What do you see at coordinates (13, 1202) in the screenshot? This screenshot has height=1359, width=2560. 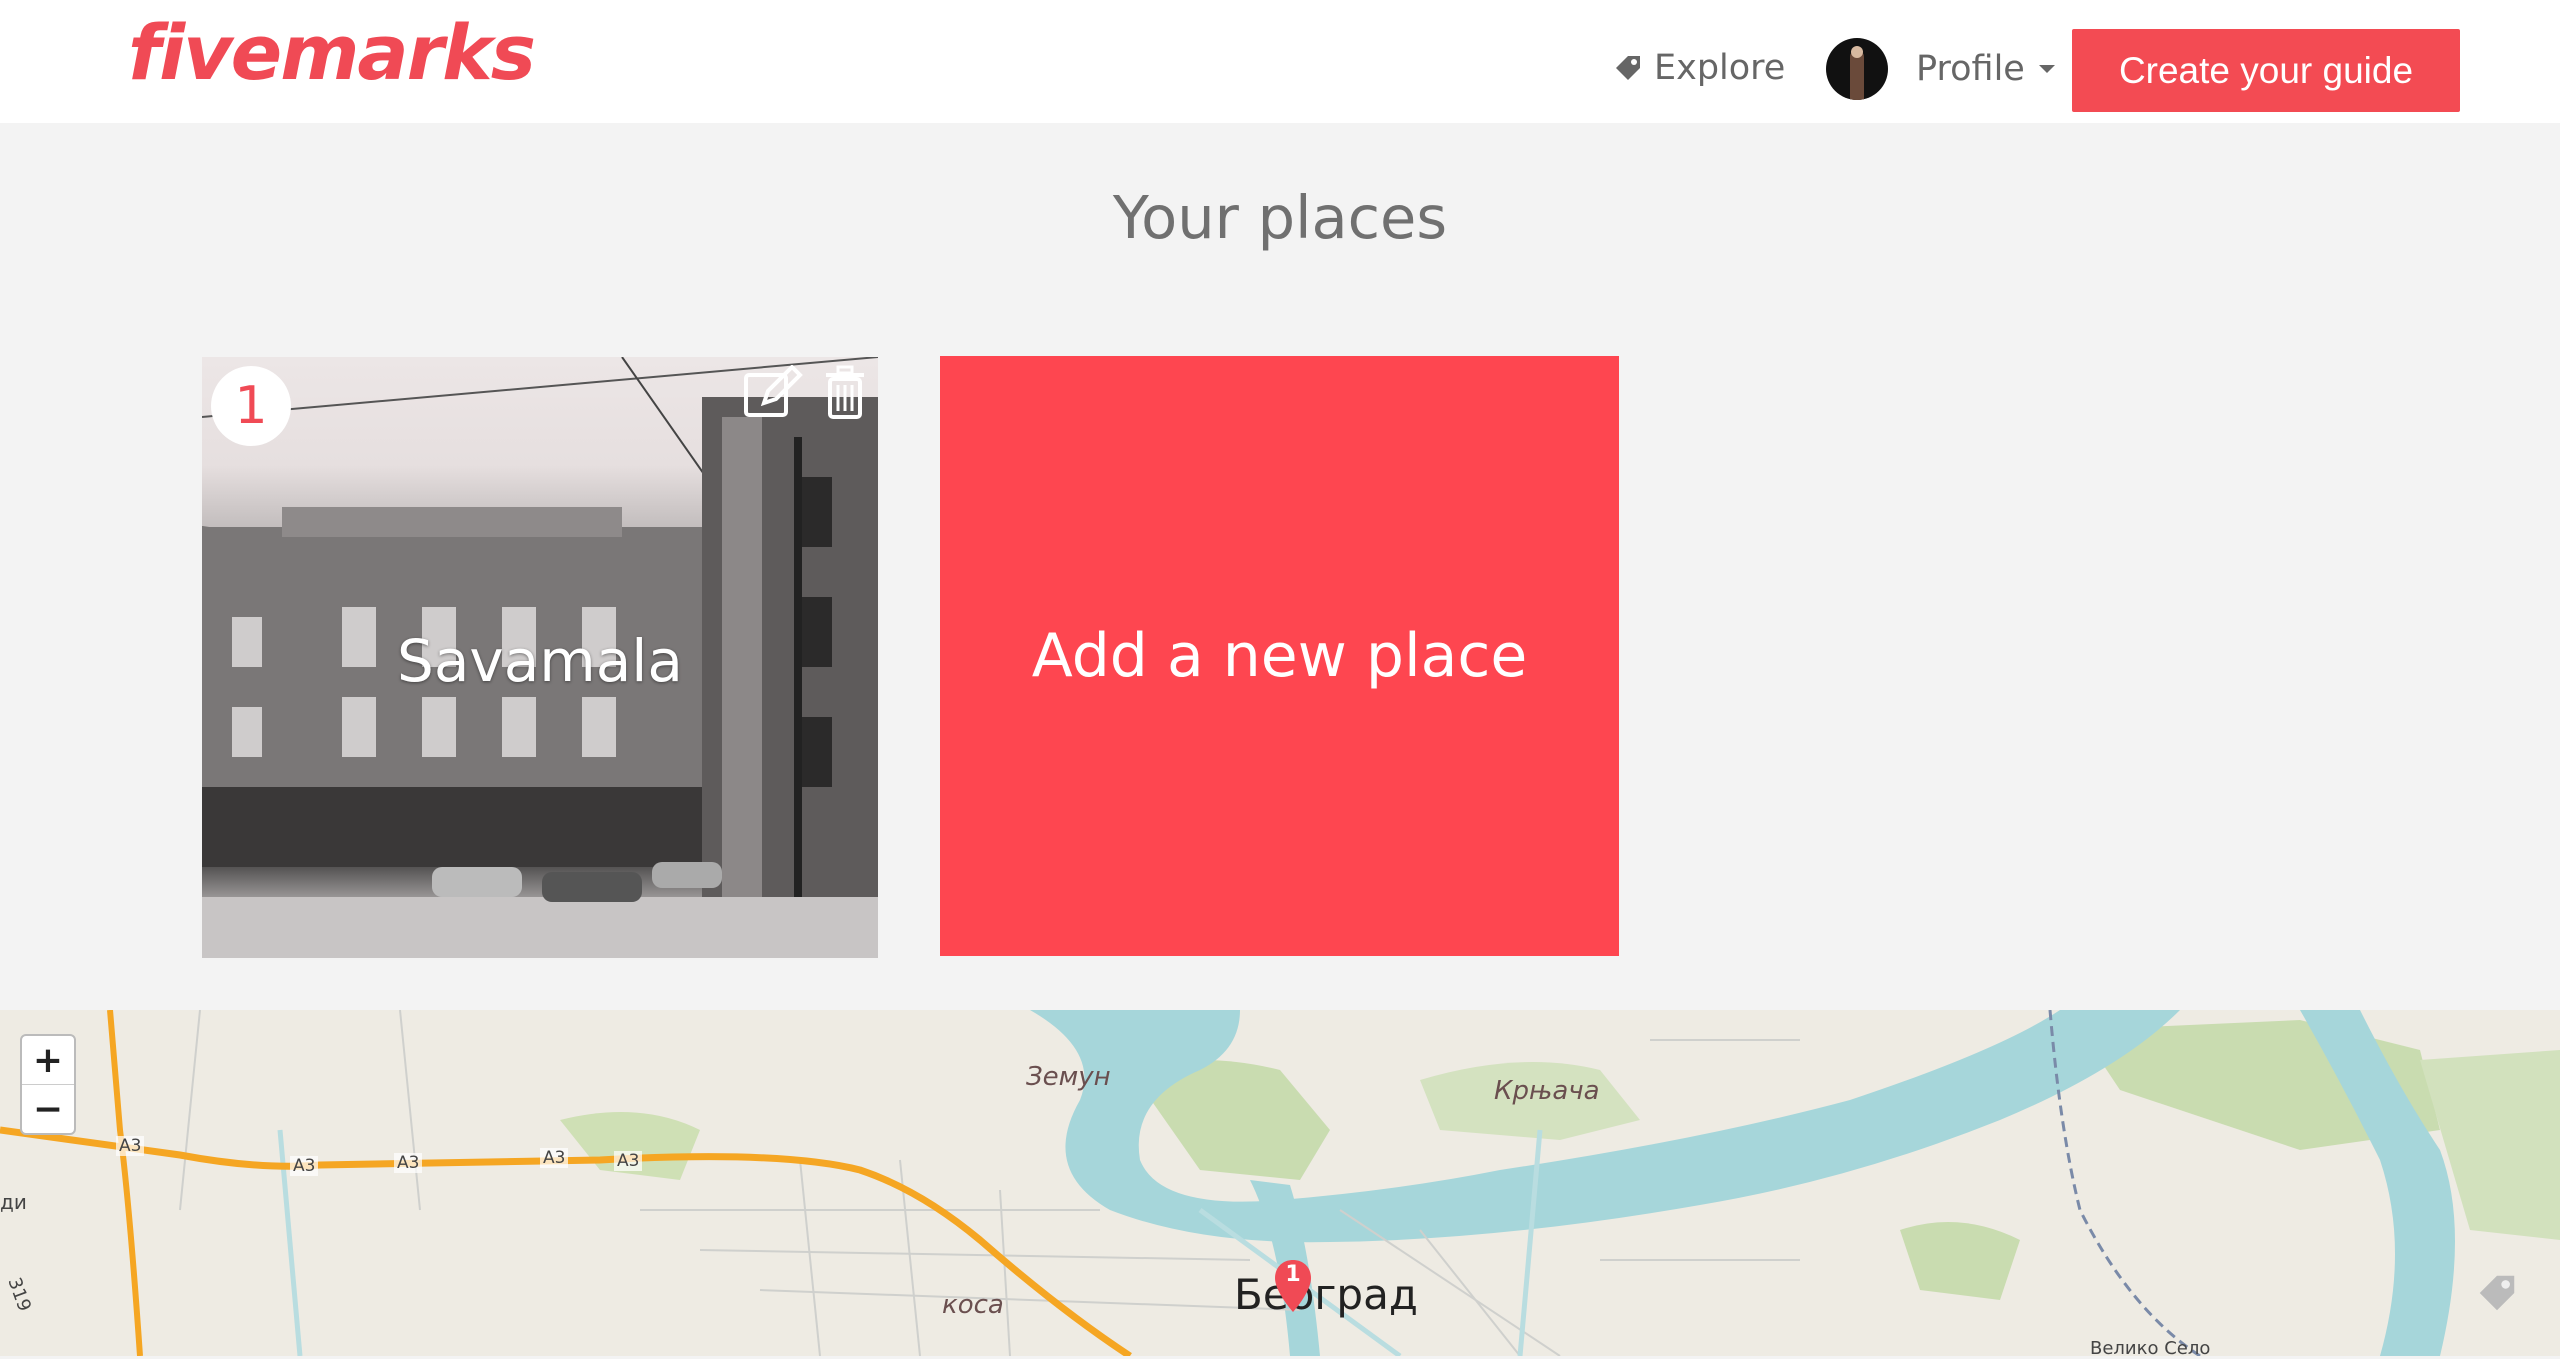 I see `map-label-left-edge: ди` at bounding box center [13, 1202].